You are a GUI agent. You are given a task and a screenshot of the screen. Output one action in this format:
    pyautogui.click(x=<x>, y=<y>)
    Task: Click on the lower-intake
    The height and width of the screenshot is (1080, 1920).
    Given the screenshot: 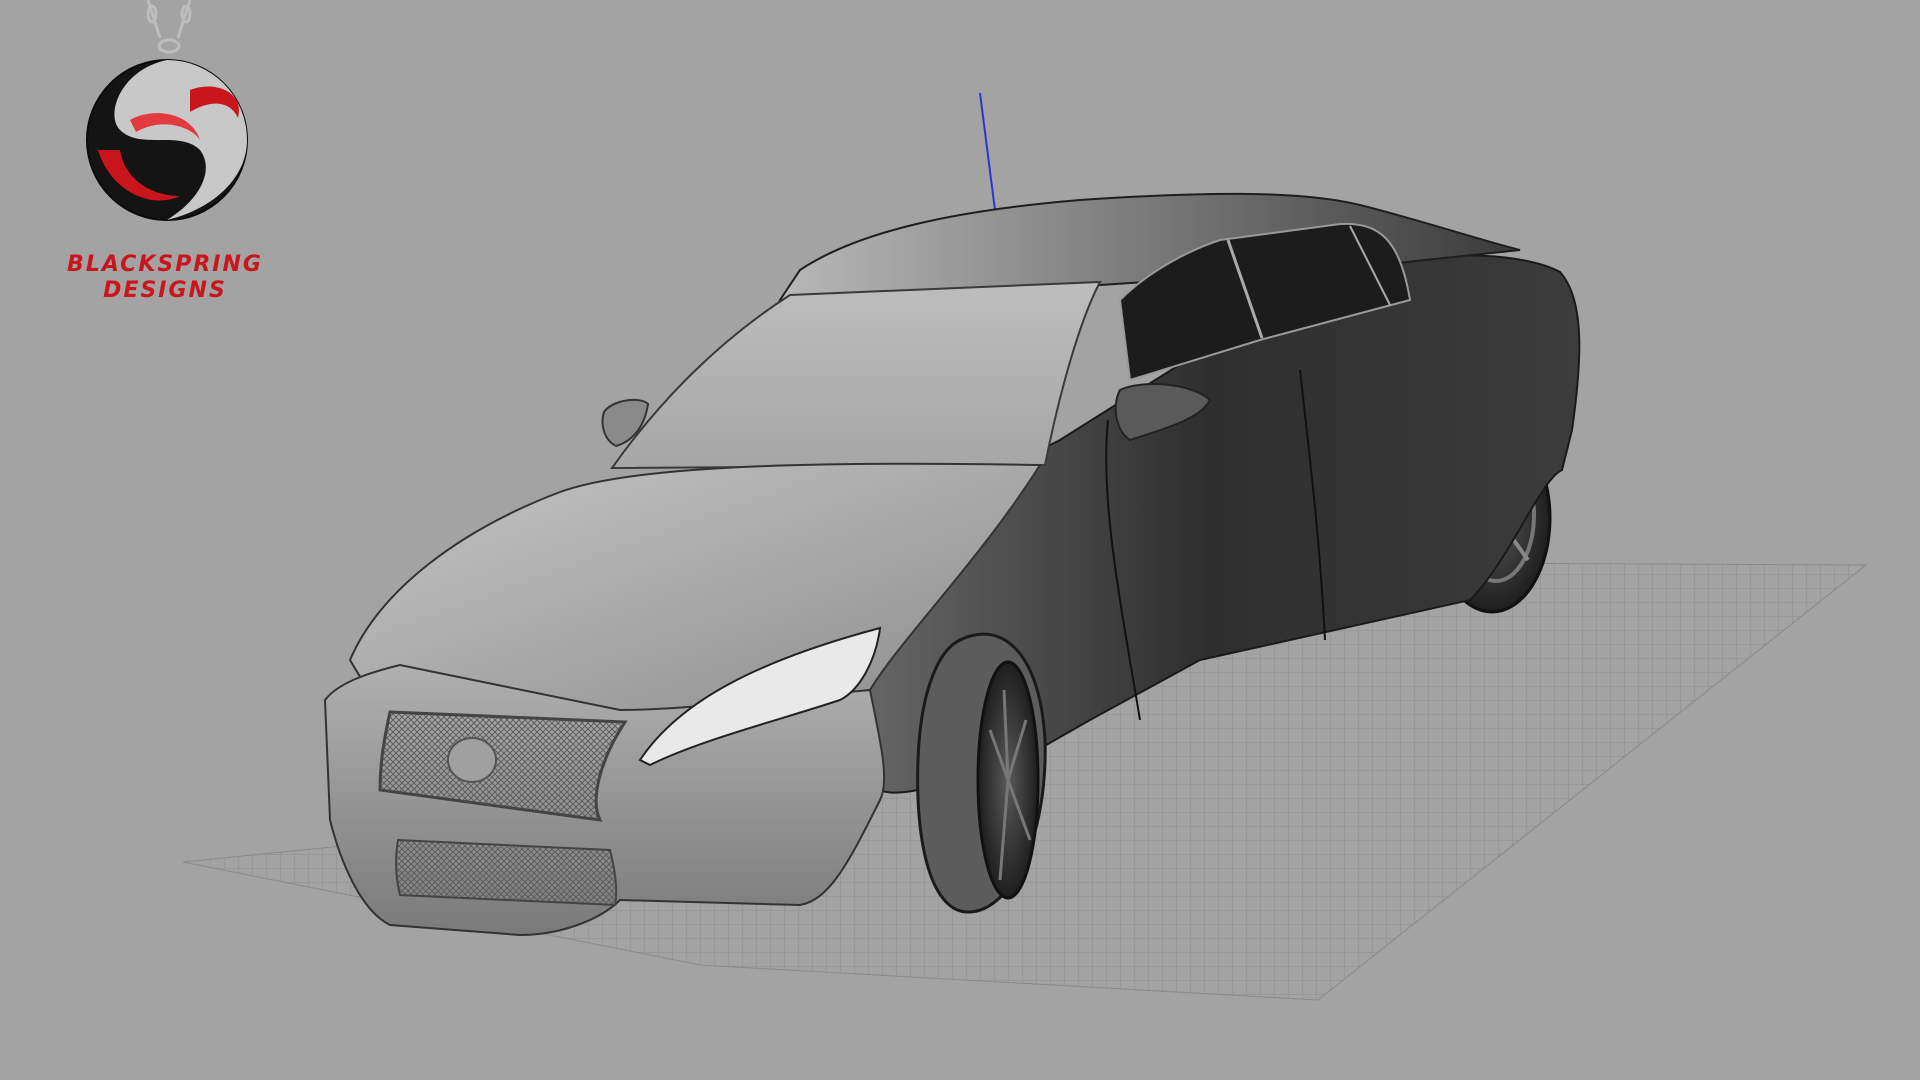 What is the action you would take?
    pyautogui.click(x=506, y=872)
    